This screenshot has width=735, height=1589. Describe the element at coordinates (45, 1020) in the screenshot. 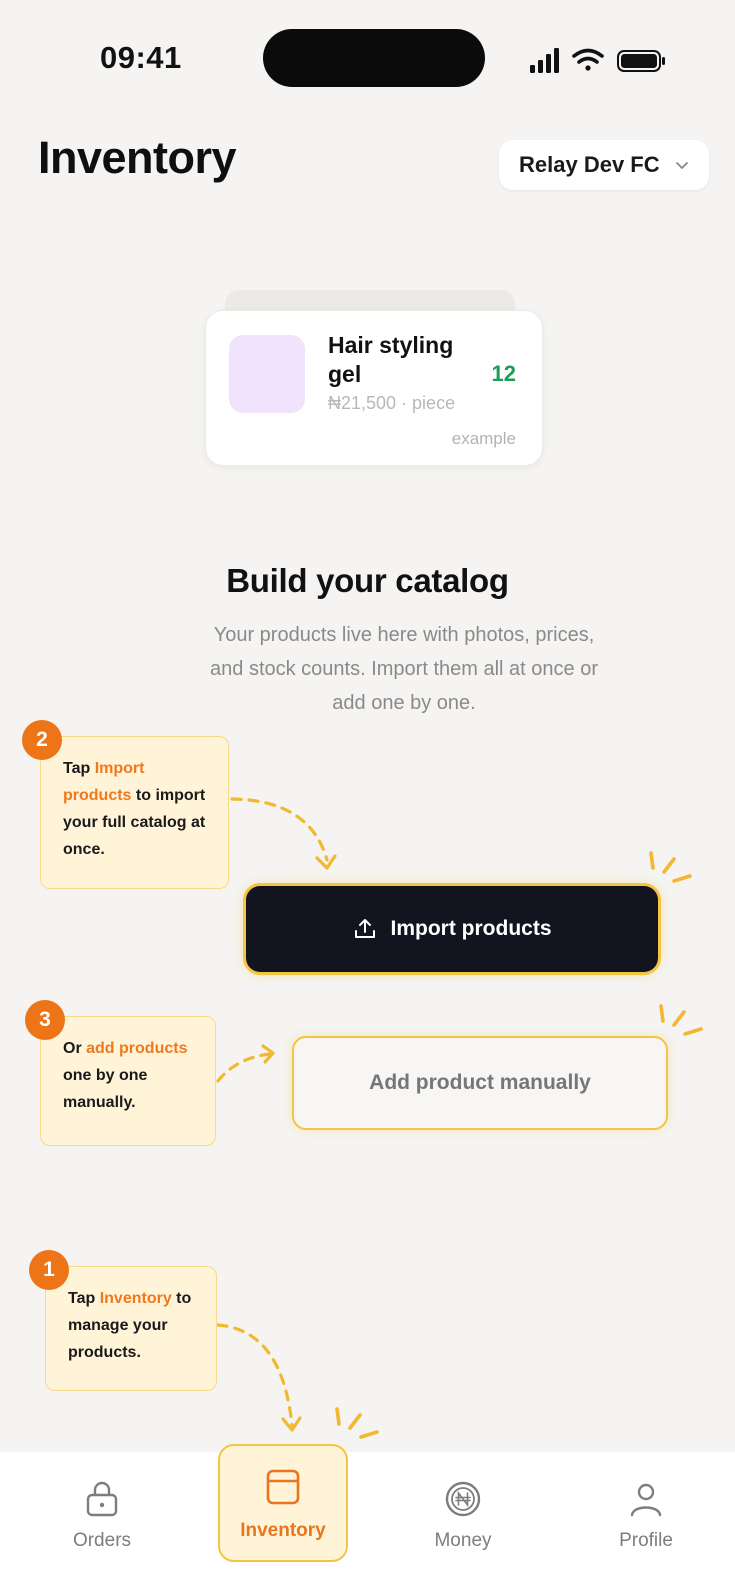

I see `step-badge-3: 3` at that location.